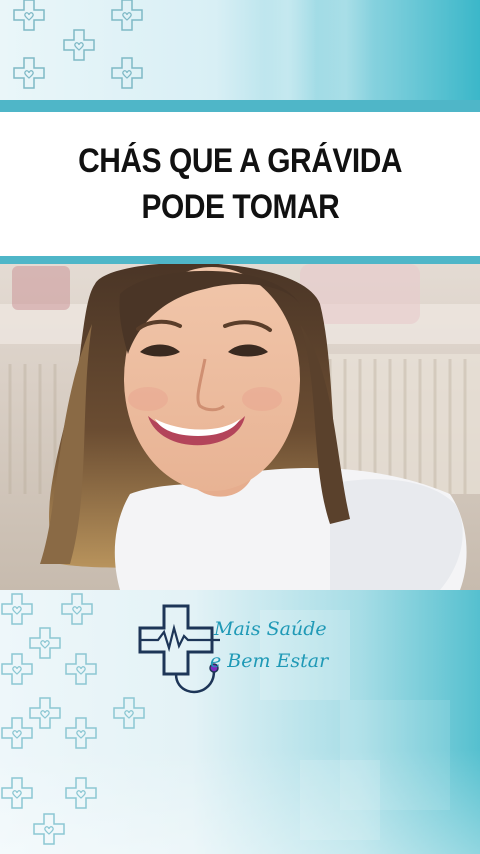 The image size is (480, 854). I want to click on brand-logo: Mais Saúde e Bem Estar, so click(246, 654).